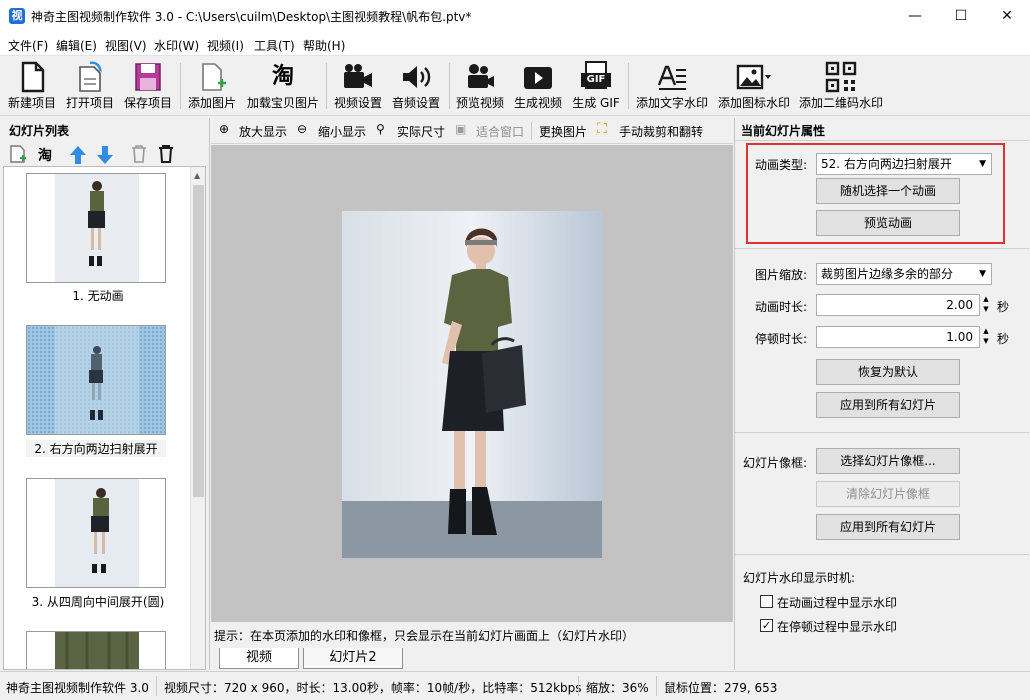 This screenshot has height=700, width=1030. Describe the element at coordinates (77, 688) in the screenshot. I see `status-app: 神奇主图视频制作软件 3.0` at that location.